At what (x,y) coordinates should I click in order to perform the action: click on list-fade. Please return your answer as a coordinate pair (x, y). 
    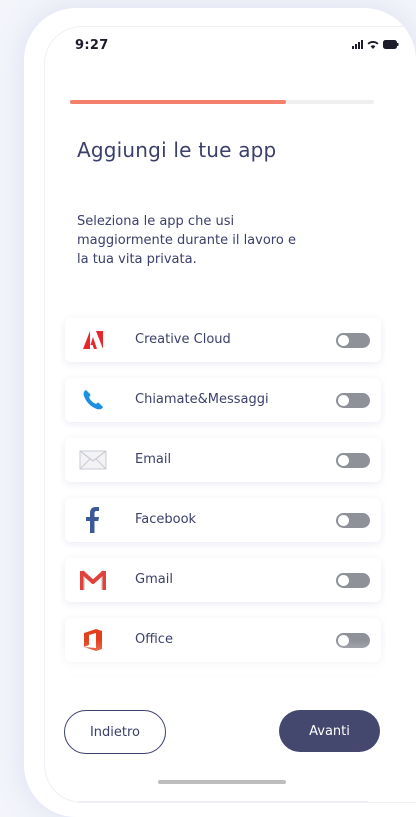
    Looking at the image, I should click on (225, 668).